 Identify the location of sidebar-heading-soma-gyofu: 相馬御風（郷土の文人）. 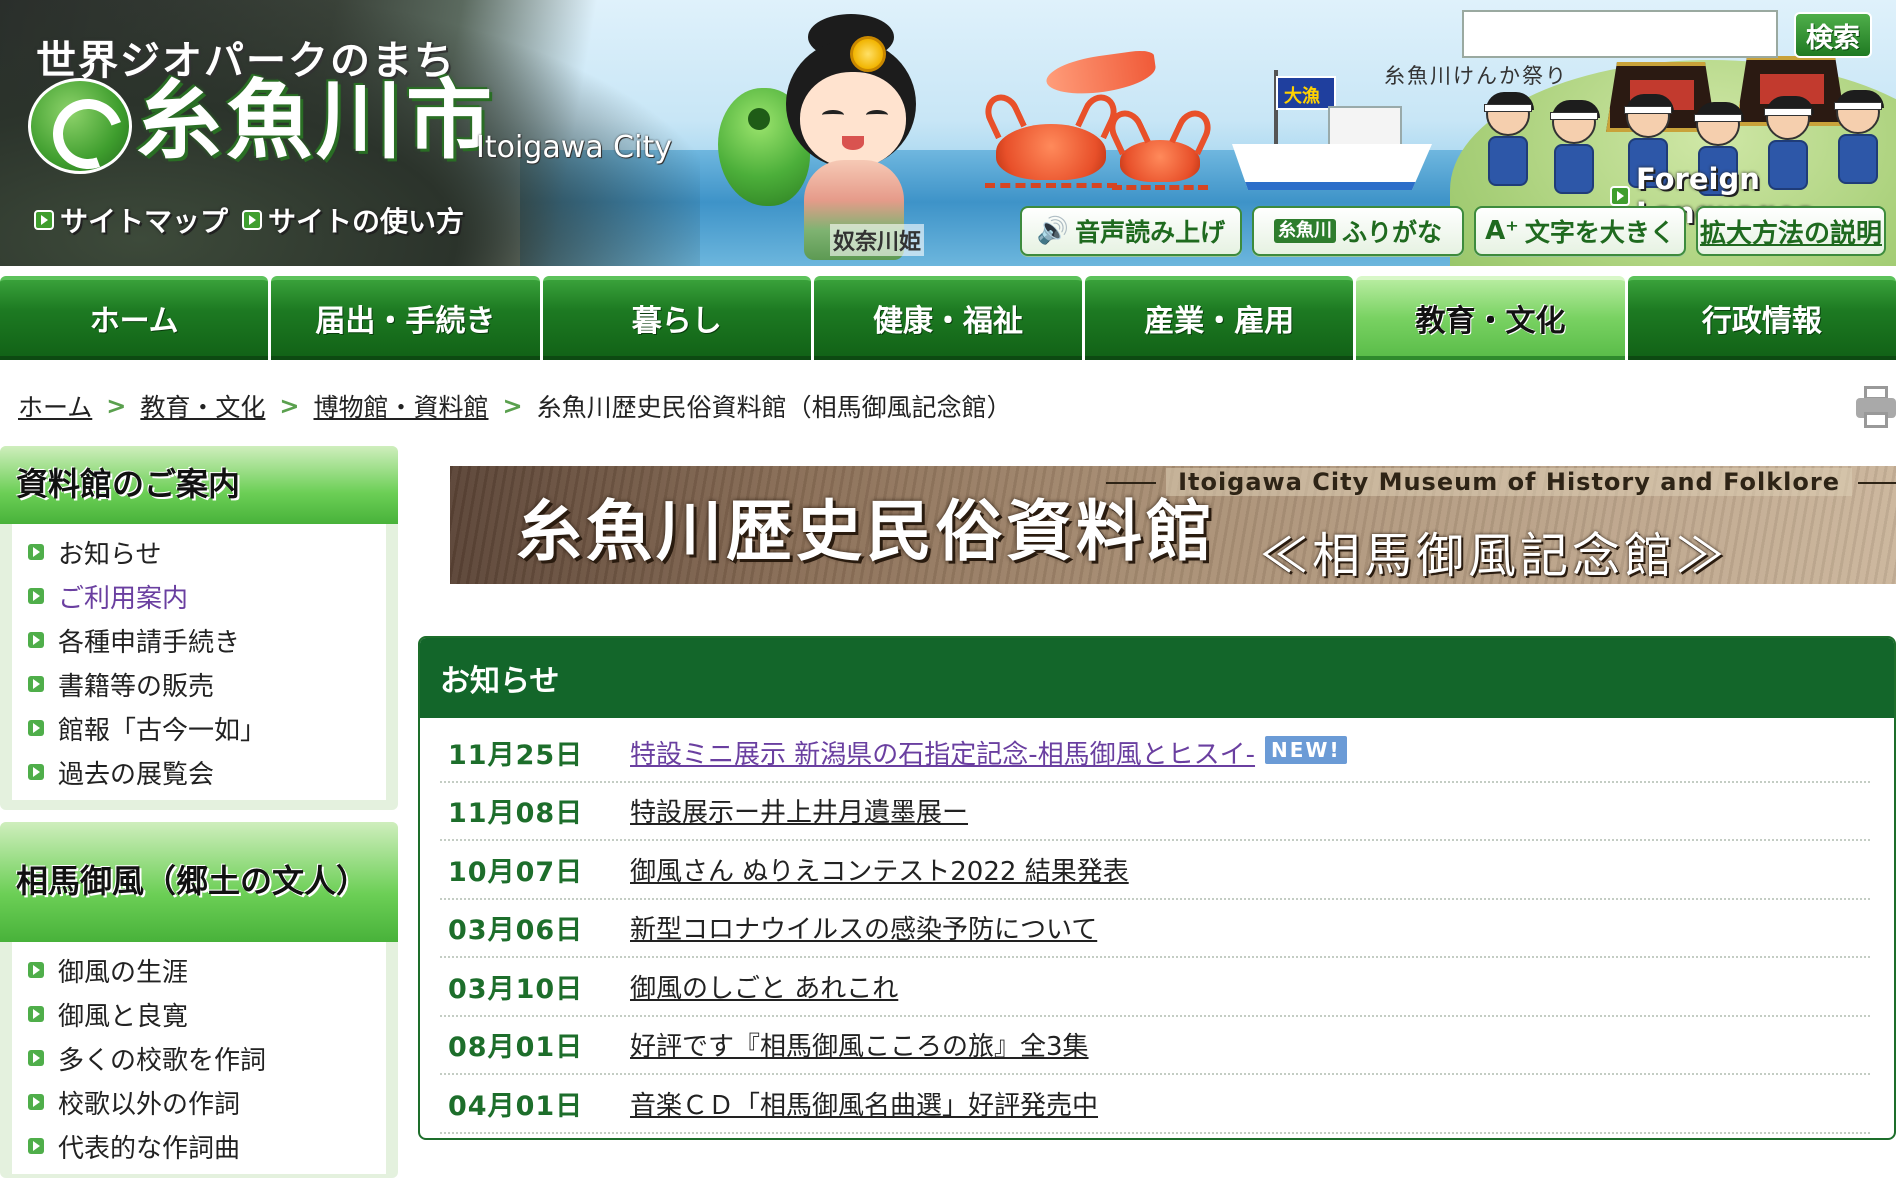
(199, 882).